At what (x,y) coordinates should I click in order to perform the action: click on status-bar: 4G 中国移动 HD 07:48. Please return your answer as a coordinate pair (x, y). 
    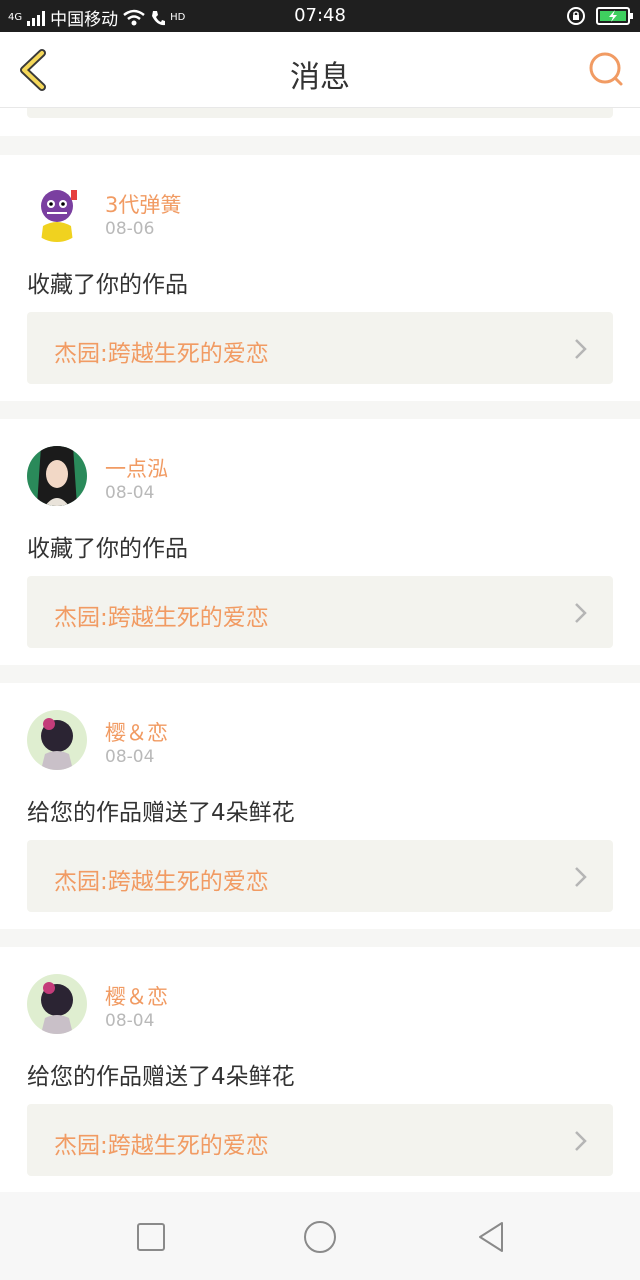
    Looking at the image, I should click on (320, 16).